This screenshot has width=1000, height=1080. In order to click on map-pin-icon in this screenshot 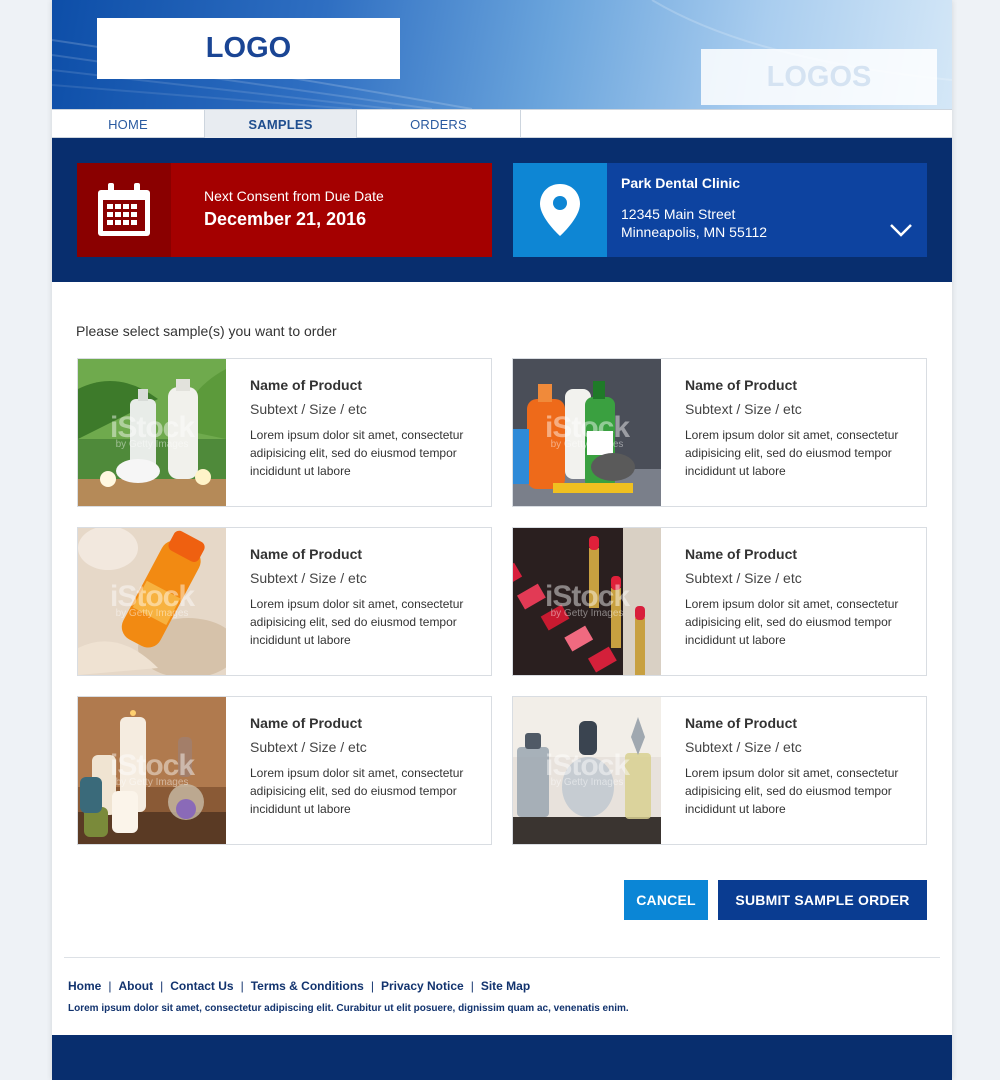, I will do `click(560, 210)`.